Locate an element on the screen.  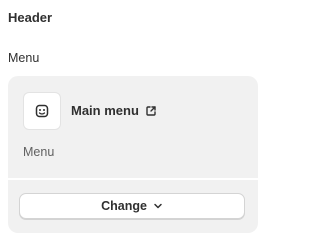
menu-name: Main menu is located at coordinates (105, 110).